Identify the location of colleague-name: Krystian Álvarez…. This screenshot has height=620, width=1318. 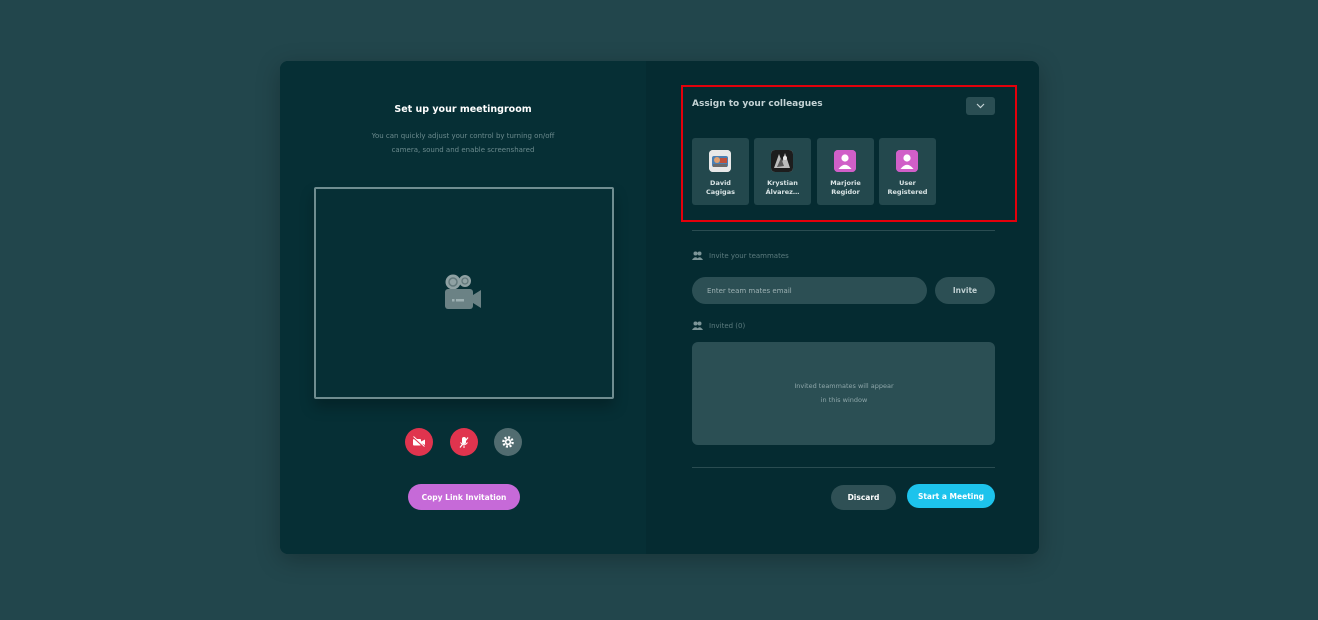
(782, 188).